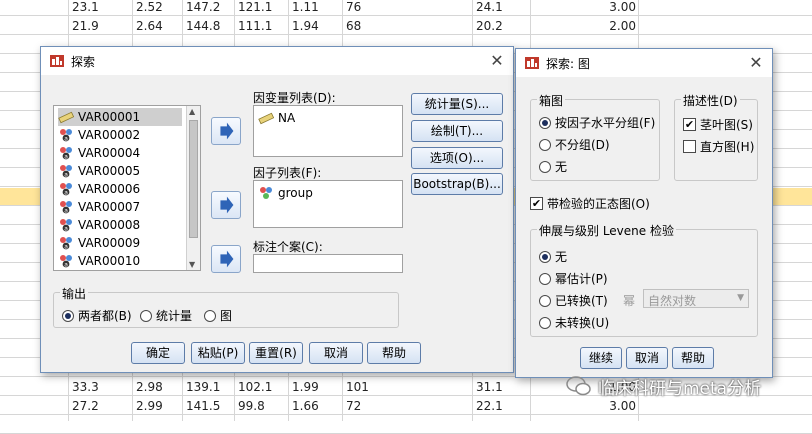  Describe the element at coordinates (328, 131) in the screenshot. I see `dependent-list: NA` at that location.